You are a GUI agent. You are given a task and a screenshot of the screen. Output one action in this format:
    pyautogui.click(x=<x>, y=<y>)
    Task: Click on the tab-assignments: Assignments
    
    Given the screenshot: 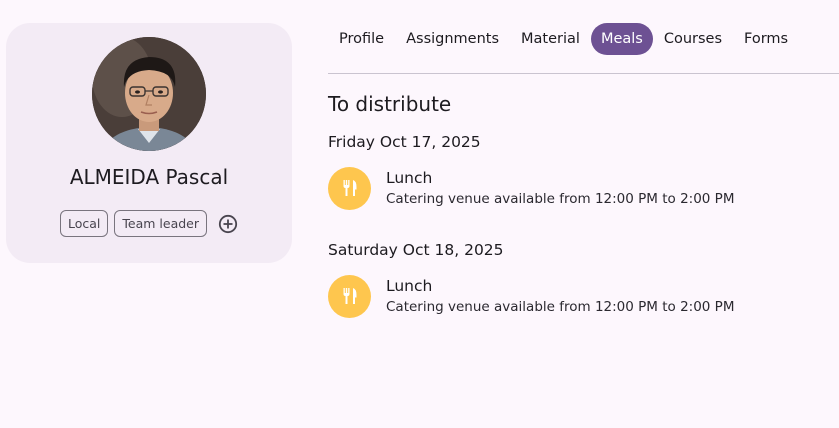 What is the action you would take?
    pyautogui.click(x=452, y=39)
    